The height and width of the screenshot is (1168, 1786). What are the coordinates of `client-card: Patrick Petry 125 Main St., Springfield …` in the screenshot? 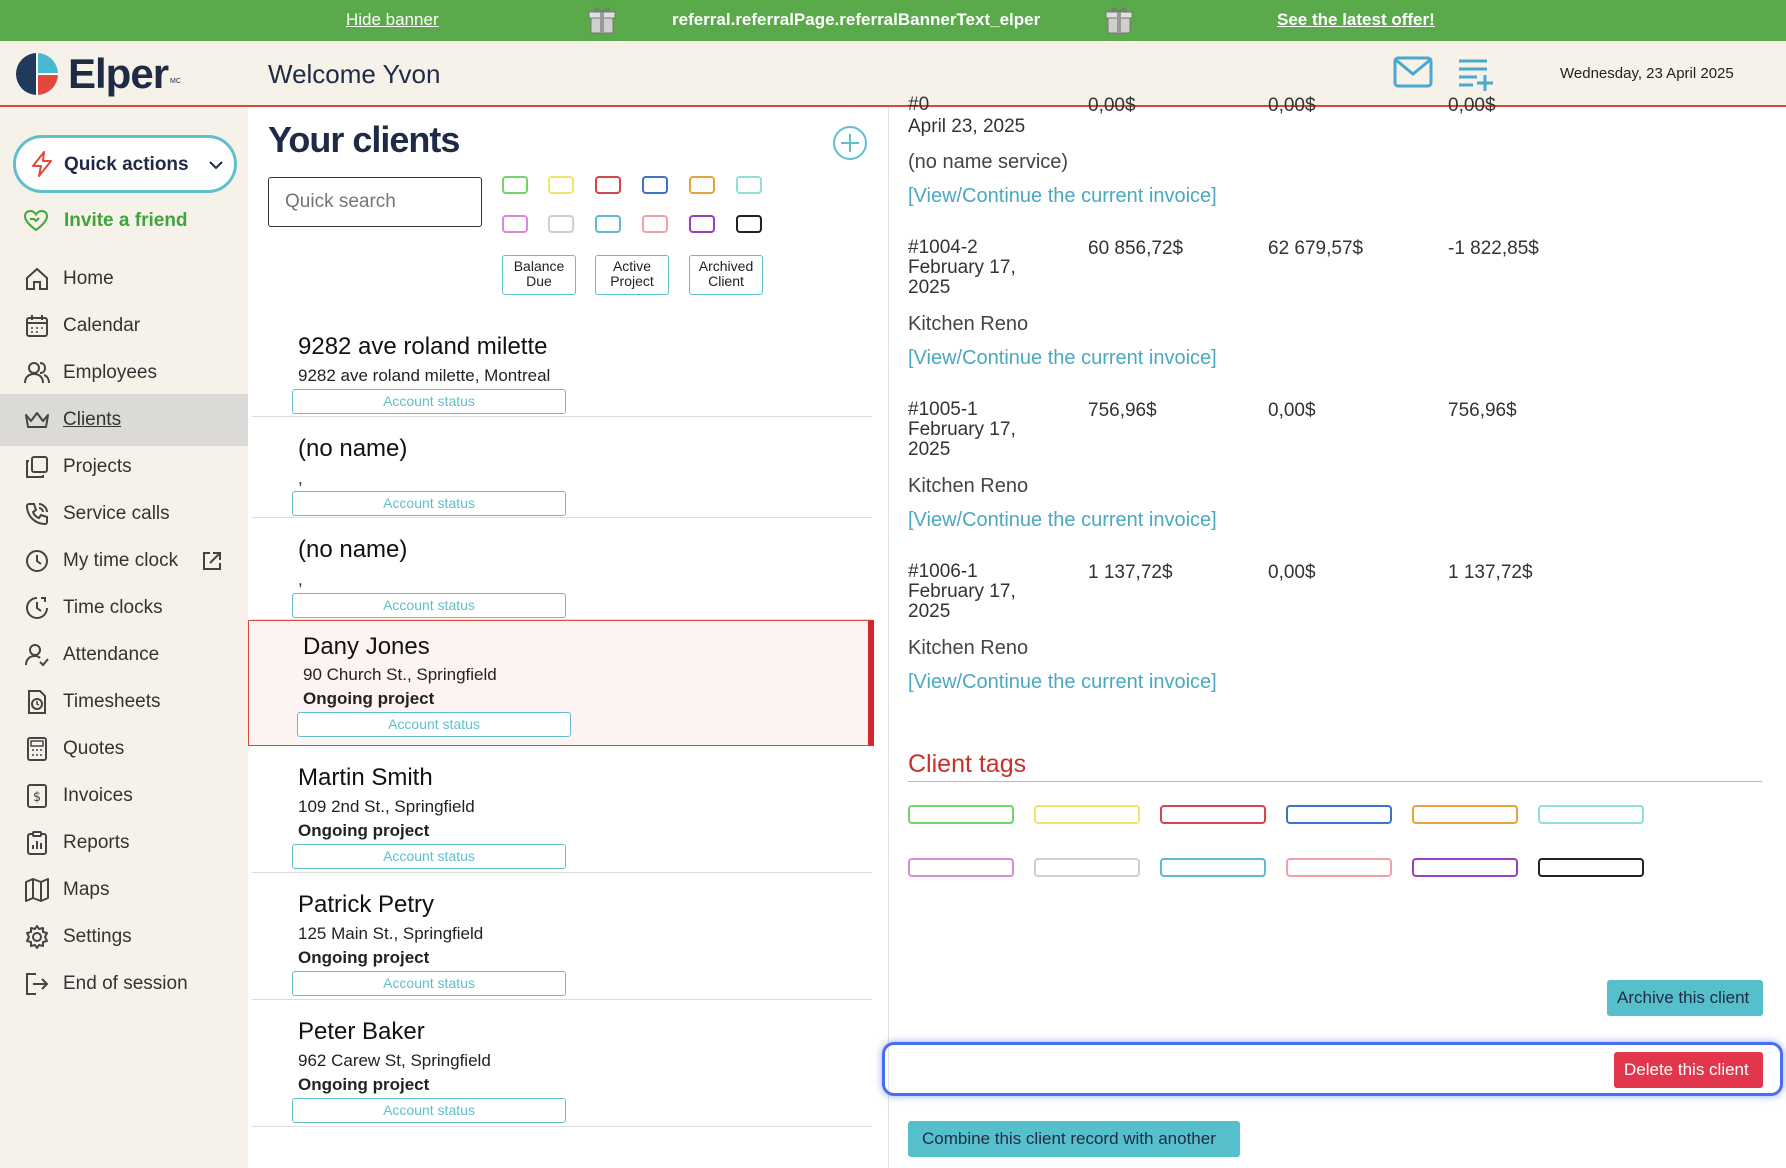 It's located at (562, 936).